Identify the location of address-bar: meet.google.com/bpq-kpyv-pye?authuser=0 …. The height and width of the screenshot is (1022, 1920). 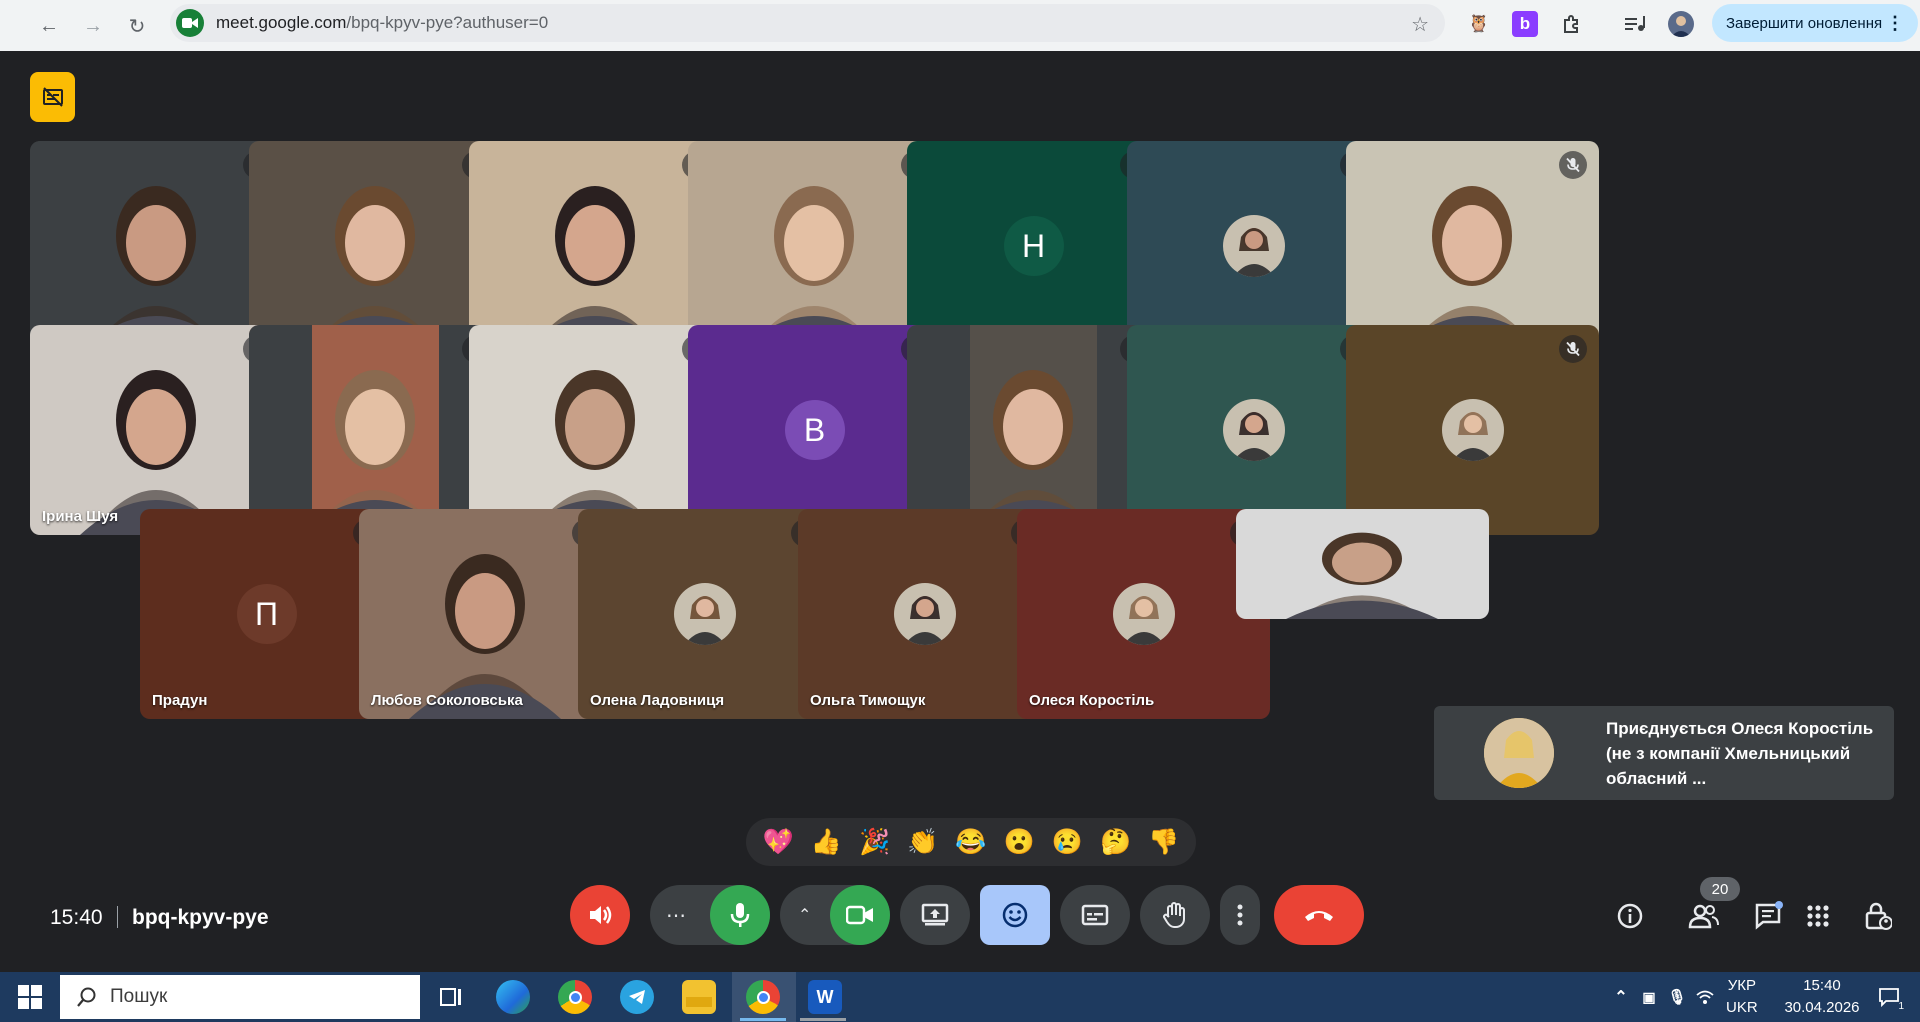
(807, 23).